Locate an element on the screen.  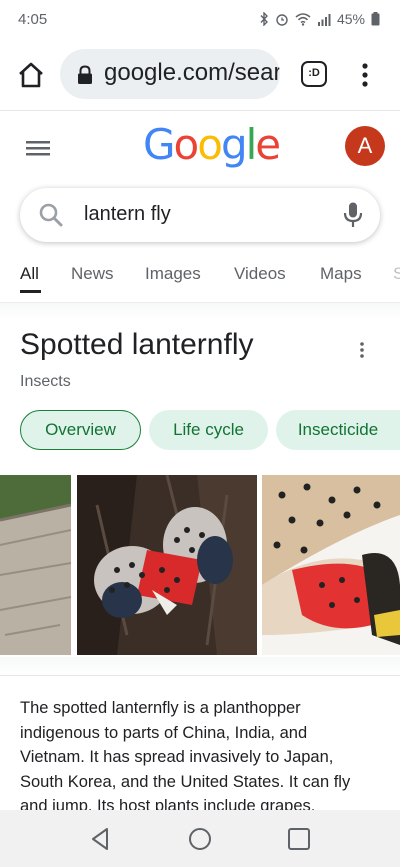
lock-icon is located at coordinates (85, 74).